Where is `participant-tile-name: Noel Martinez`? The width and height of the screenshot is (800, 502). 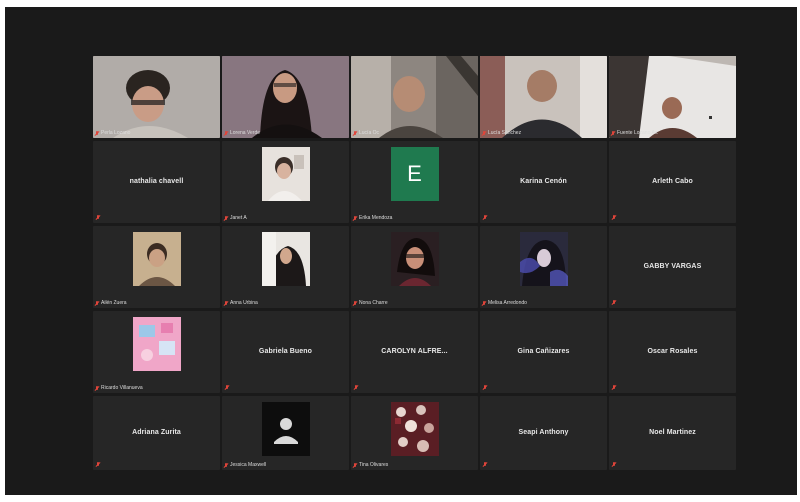 participant-tile-name: Noel Martinez is located at coordinates (672, 433).